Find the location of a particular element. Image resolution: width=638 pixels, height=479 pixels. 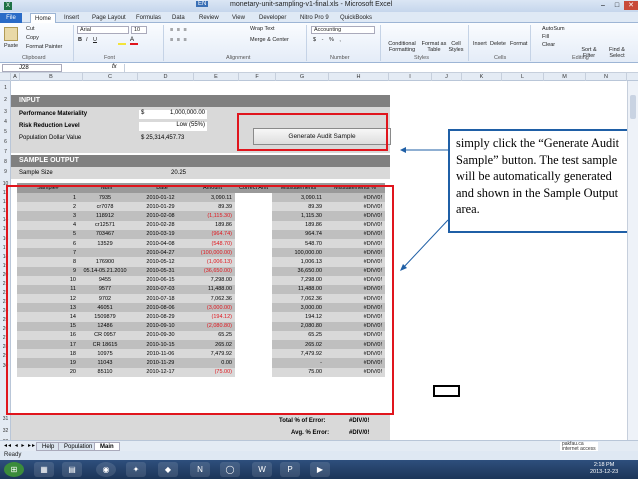

sheet-tab-main: Main is located at coordinates (107, 446).